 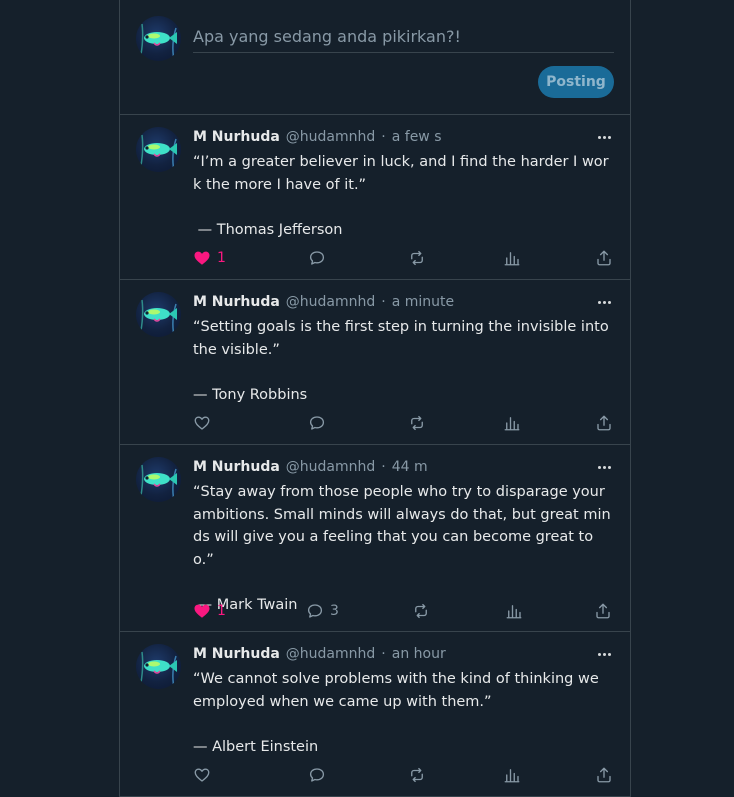 I want to click on compose-input, so click(x=403, y=36).